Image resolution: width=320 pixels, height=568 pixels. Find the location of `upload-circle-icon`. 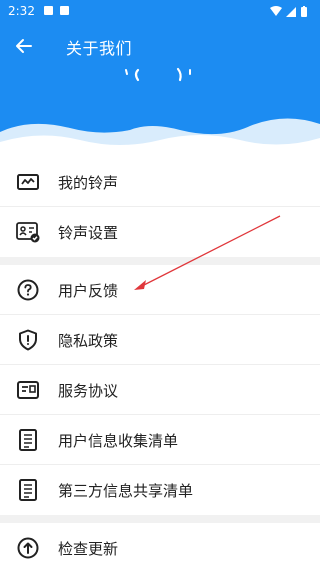

upload-circle-icon is located at coordinates (28, 548).